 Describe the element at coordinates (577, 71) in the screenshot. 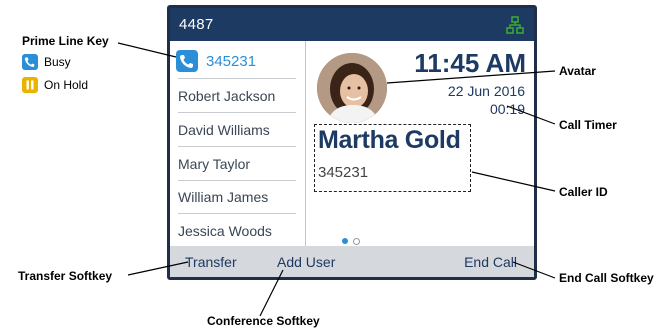

I see `avatar-label: Avatar` at that location.